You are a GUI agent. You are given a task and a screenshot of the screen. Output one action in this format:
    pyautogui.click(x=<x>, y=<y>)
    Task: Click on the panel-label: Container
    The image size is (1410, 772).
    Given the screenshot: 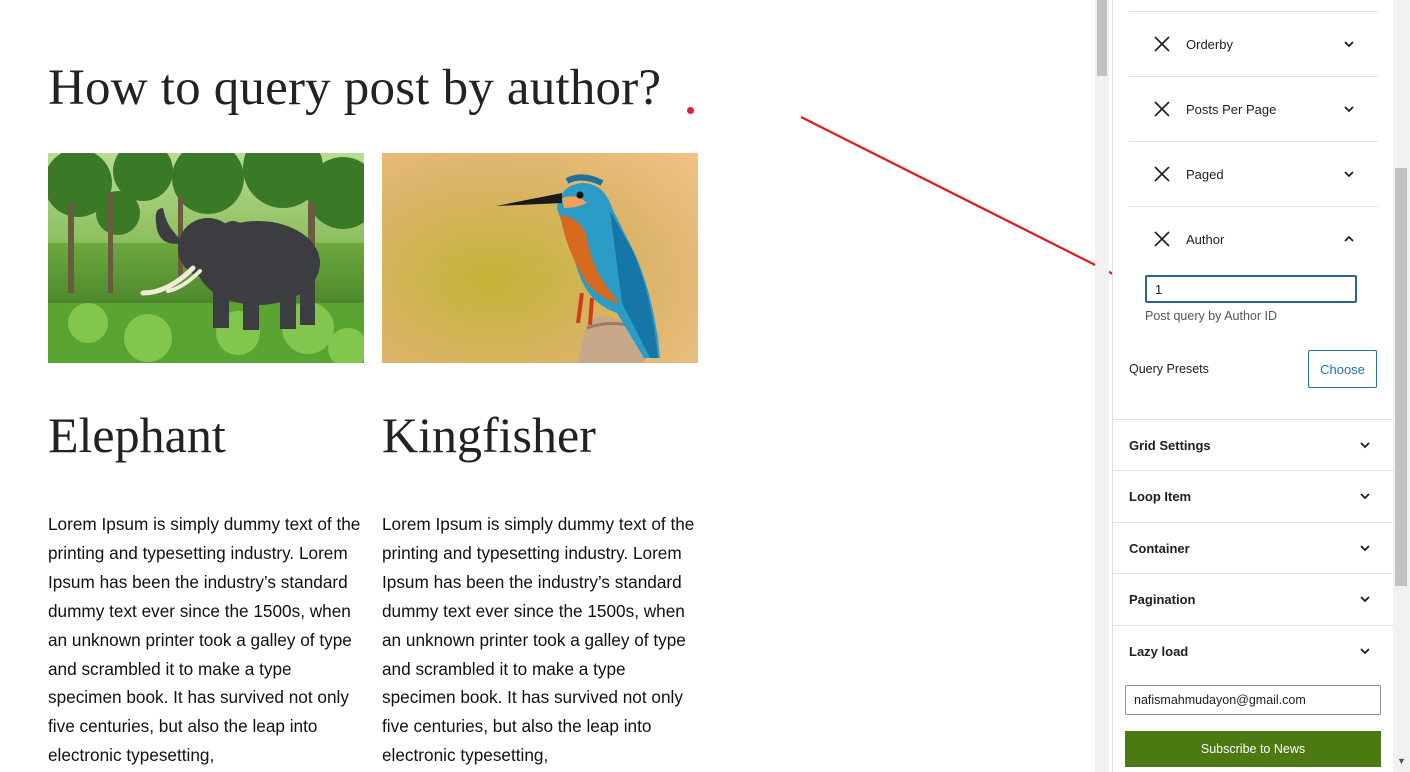 What is the action you would take?
    pyautogui.click(x=1159, y=548)
    